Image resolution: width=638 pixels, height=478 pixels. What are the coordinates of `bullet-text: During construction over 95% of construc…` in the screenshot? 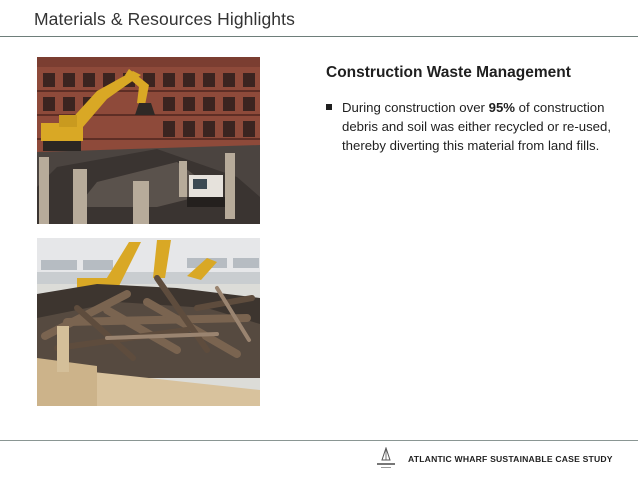 It's located at (484, 126).